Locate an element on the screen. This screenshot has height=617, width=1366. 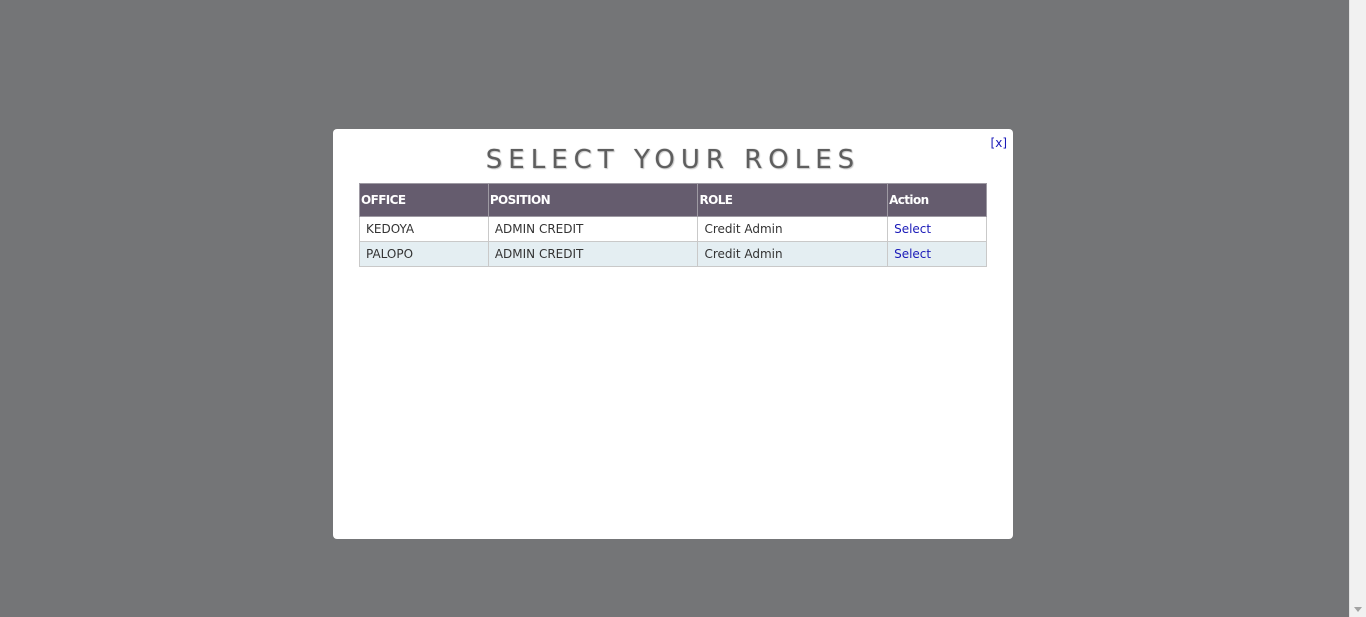
table-row: KEDOYA ADMIN CREDIT Credit Admin Select is located at coordinates (673, 229).